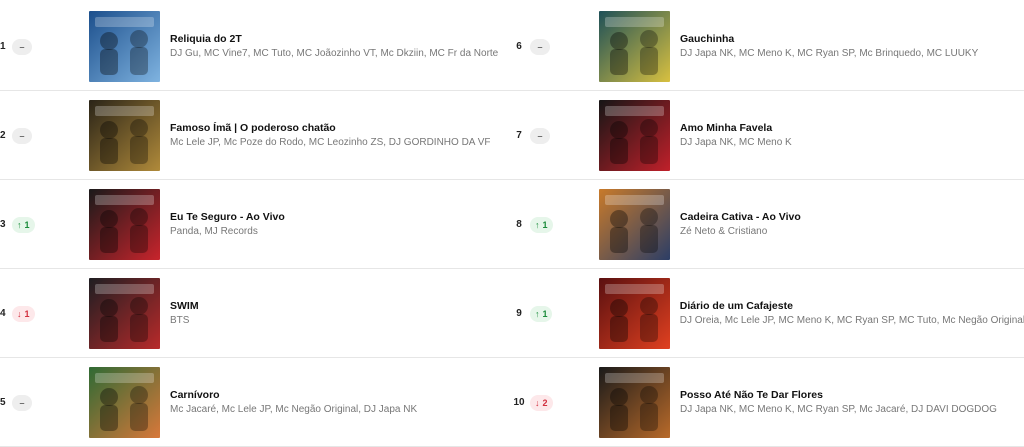  I want to click on track-artists: Zé Neto & Cristiano, so click(740, 232).